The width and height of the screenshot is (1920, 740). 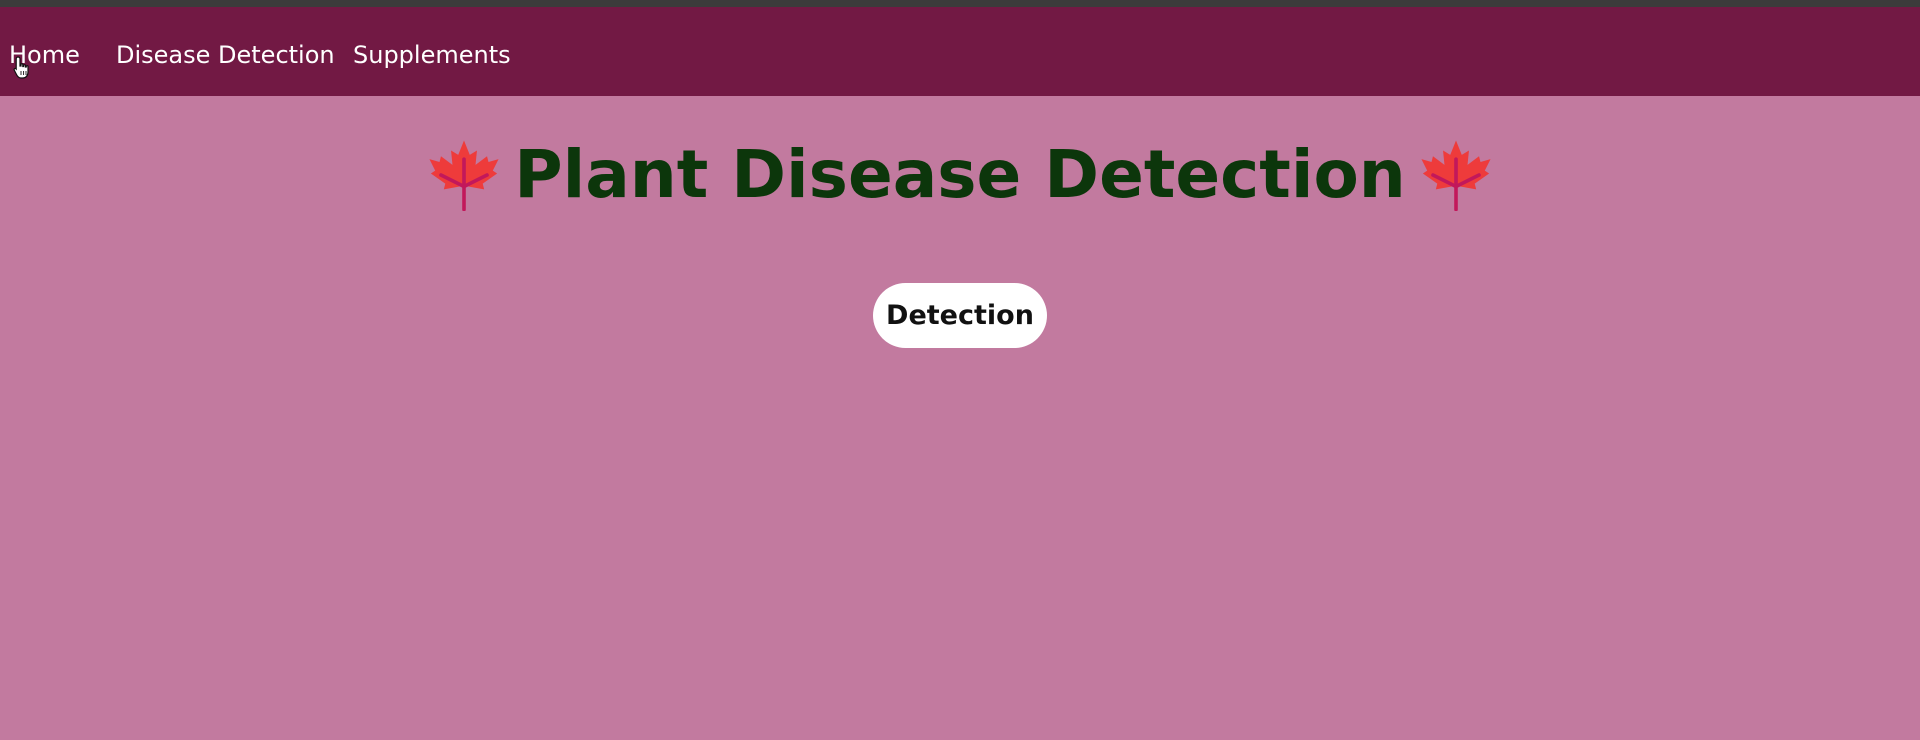 I want to click on title-row: Plant Disease Detection, so click(x=960, y=175).